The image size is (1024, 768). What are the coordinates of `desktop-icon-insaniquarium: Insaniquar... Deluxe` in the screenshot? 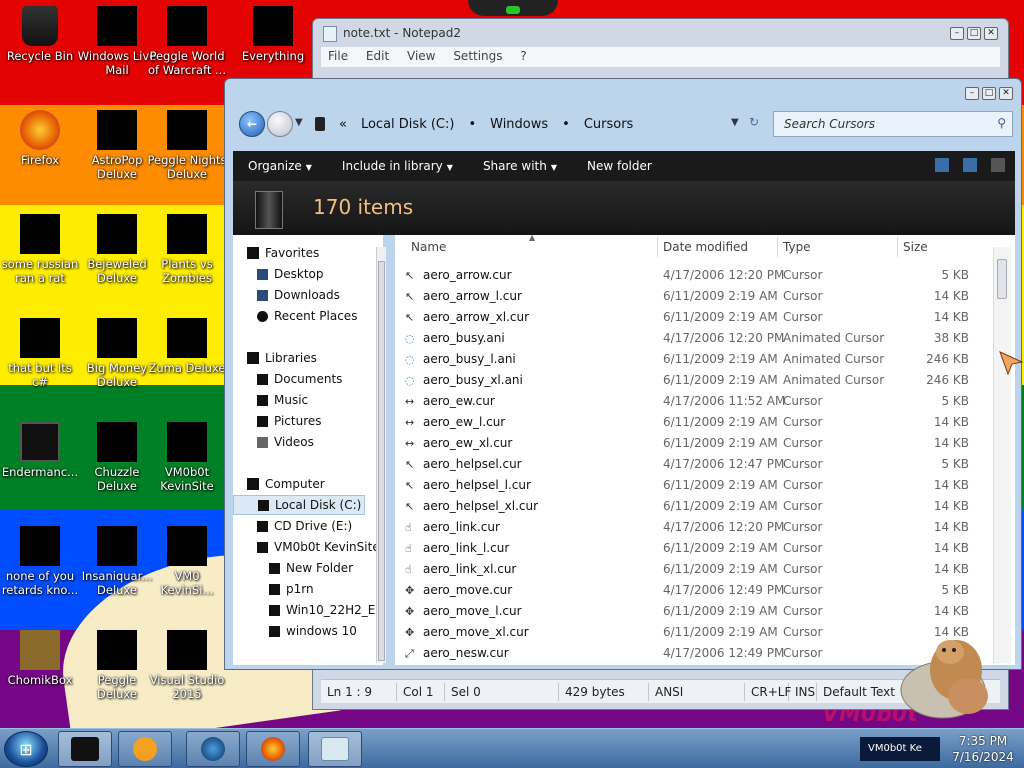 It's located at (117, 561).